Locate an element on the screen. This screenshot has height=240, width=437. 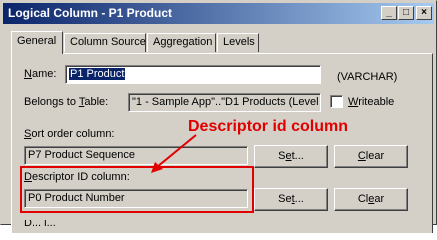
title-bar: Logical Column - P1 Product _ □ × is located at coordinates (218, 13).